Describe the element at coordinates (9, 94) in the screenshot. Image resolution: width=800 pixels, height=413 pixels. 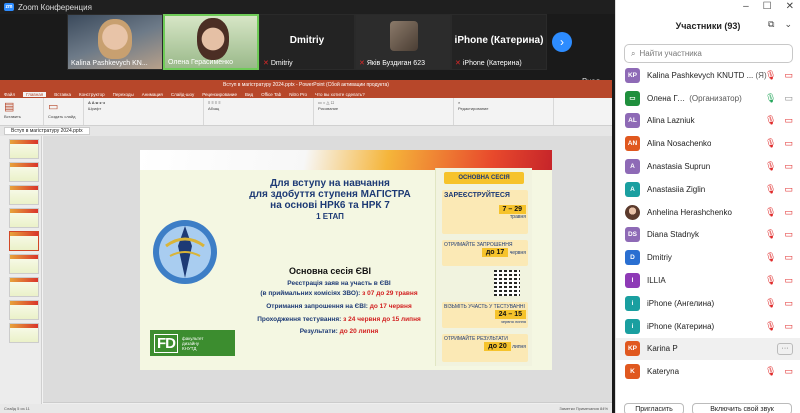
I see `ppt-tab: Файл` at that location.